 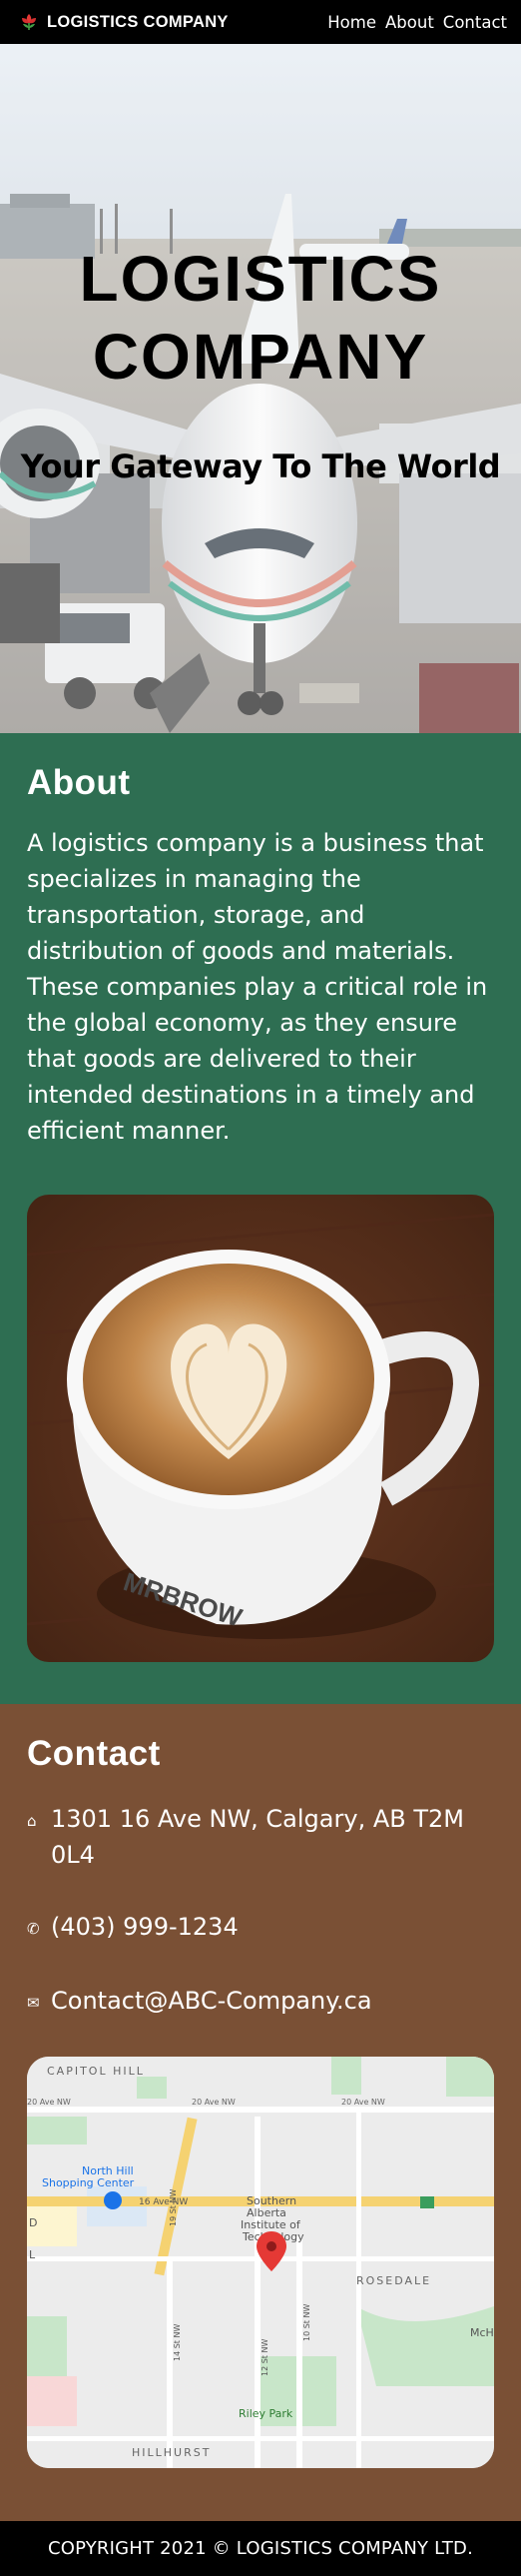 I want to click on red-flower-icon, so click(x=29, y=22).